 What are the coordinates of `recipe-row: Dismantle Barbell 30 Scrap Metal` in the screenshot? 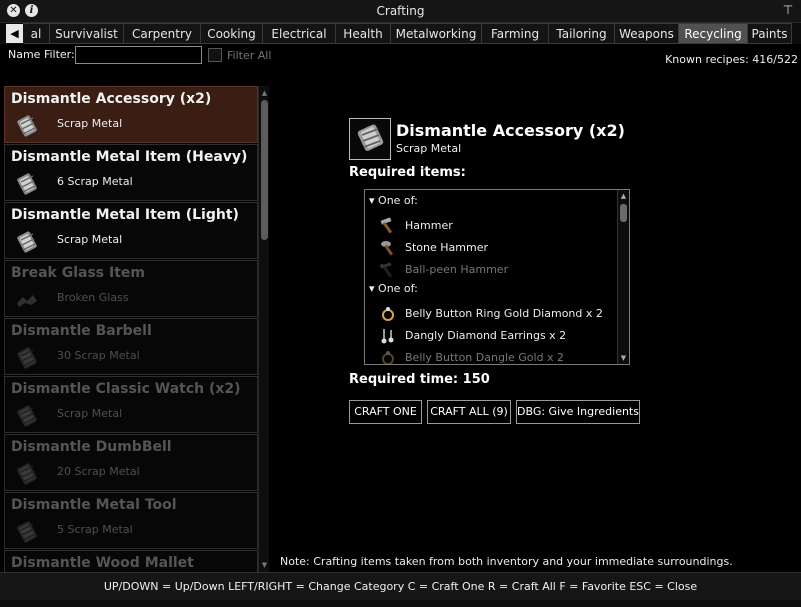 It's located at (131, 346).